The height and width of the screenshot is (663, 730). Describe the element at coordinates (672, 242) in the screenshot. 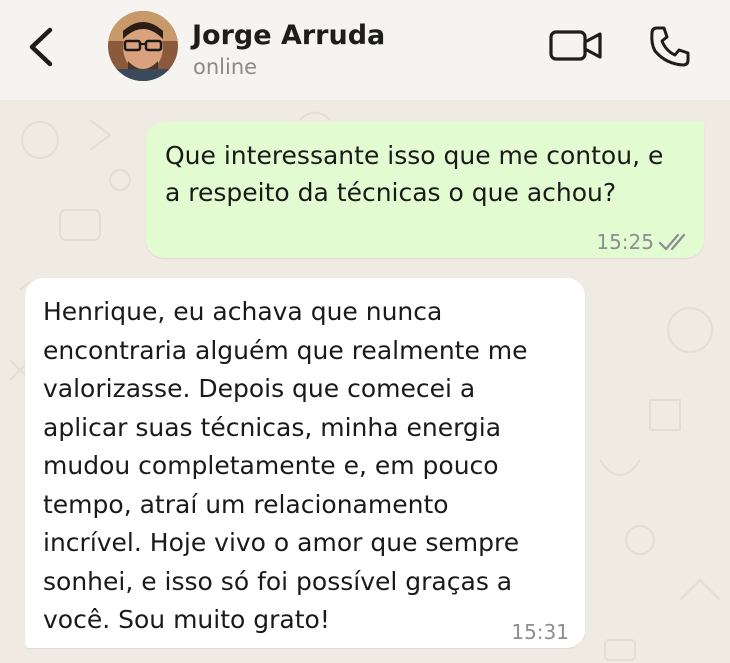

I see `double-check-icon` at that location.